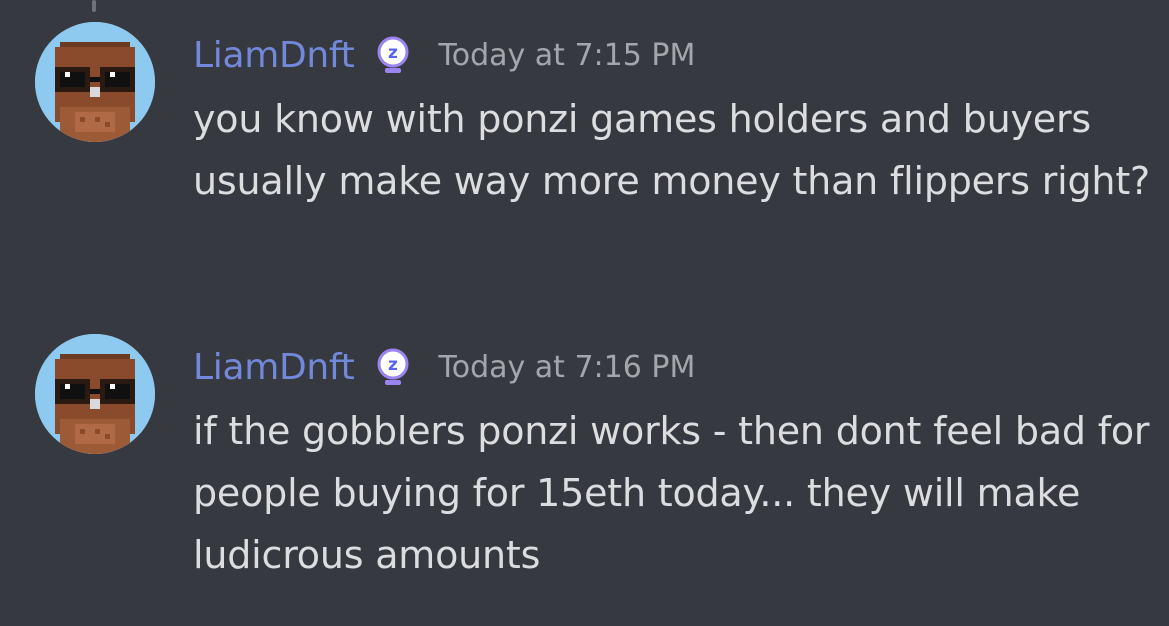 Image resolution: width=1169 pixels, height=626 pixels. I want to click on thread-connector-line, so click(94, 6).